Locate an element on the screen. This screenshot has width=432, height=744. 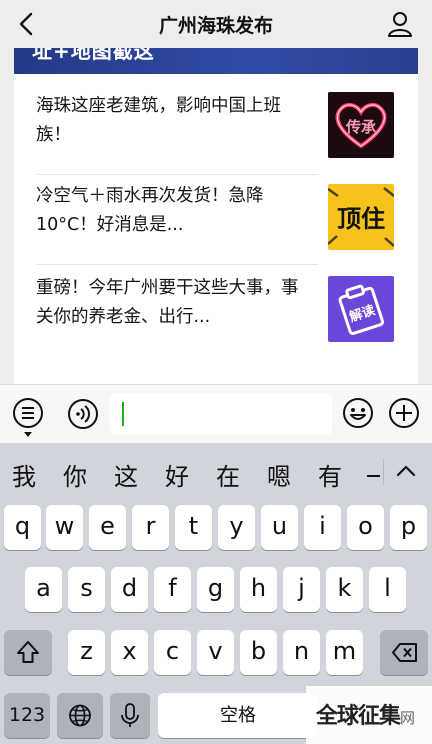
key-label: z is located at coordinates (86, 651).